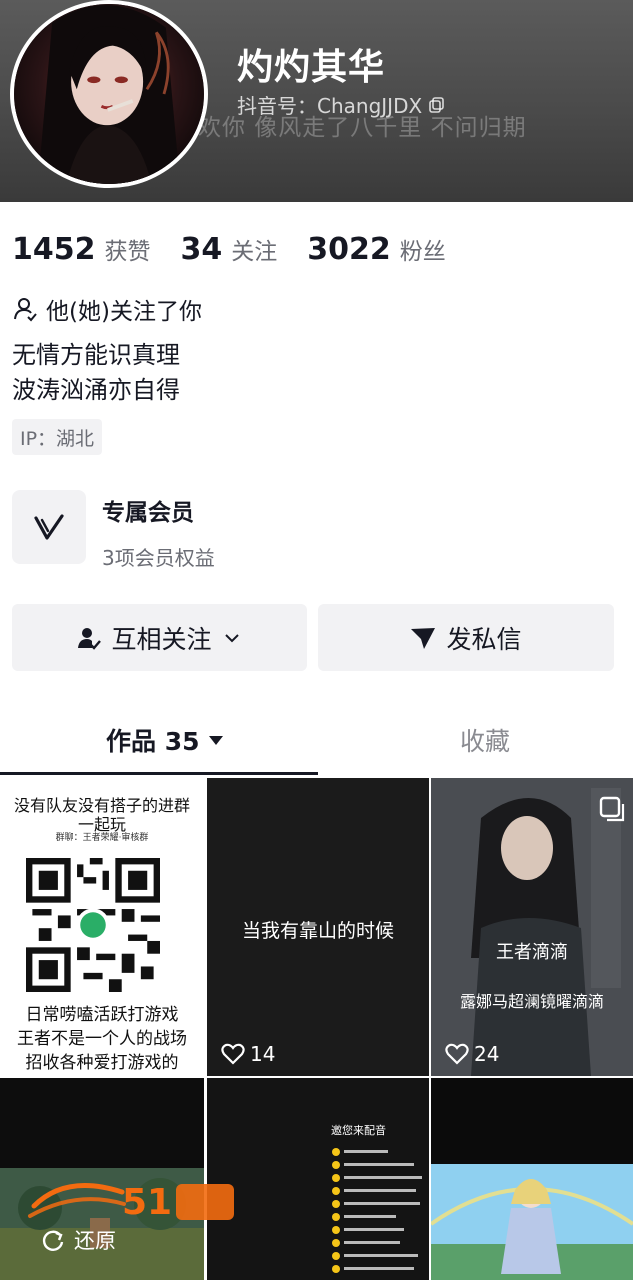 The width and height of the screenshot is (633, 1280). I want to click on profile-stats: 1452 获赞 34 关注 3022 粉丝, so click(244, 249).